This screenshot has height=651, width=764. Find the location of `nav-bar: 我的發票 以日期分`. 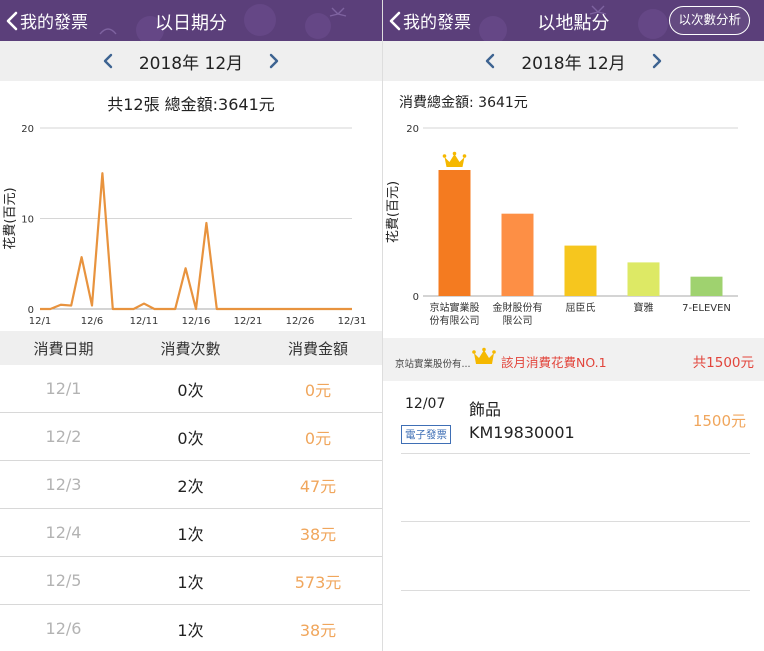

nav-bar: 我的發票 以日期分 is located at coordinates (191, 20).